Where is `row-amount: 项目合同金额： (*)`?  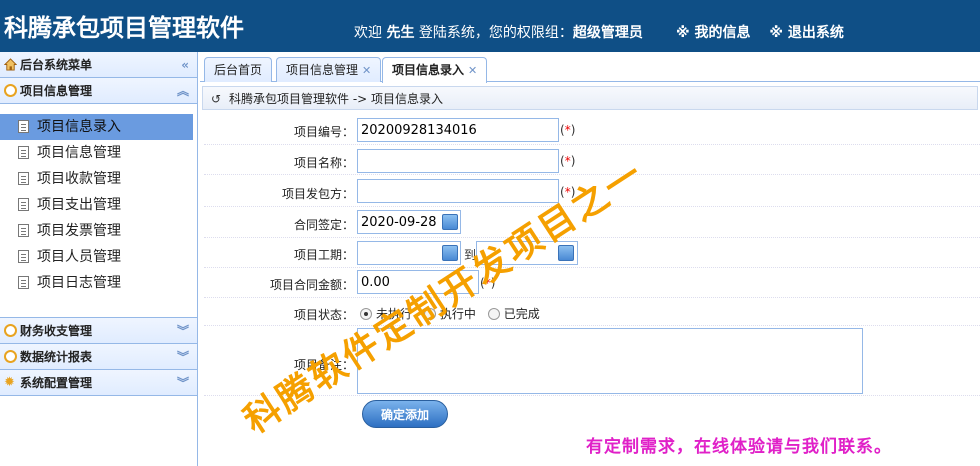 row-amount: 项目合同金额： (*) is located at coordinates (592, 283).